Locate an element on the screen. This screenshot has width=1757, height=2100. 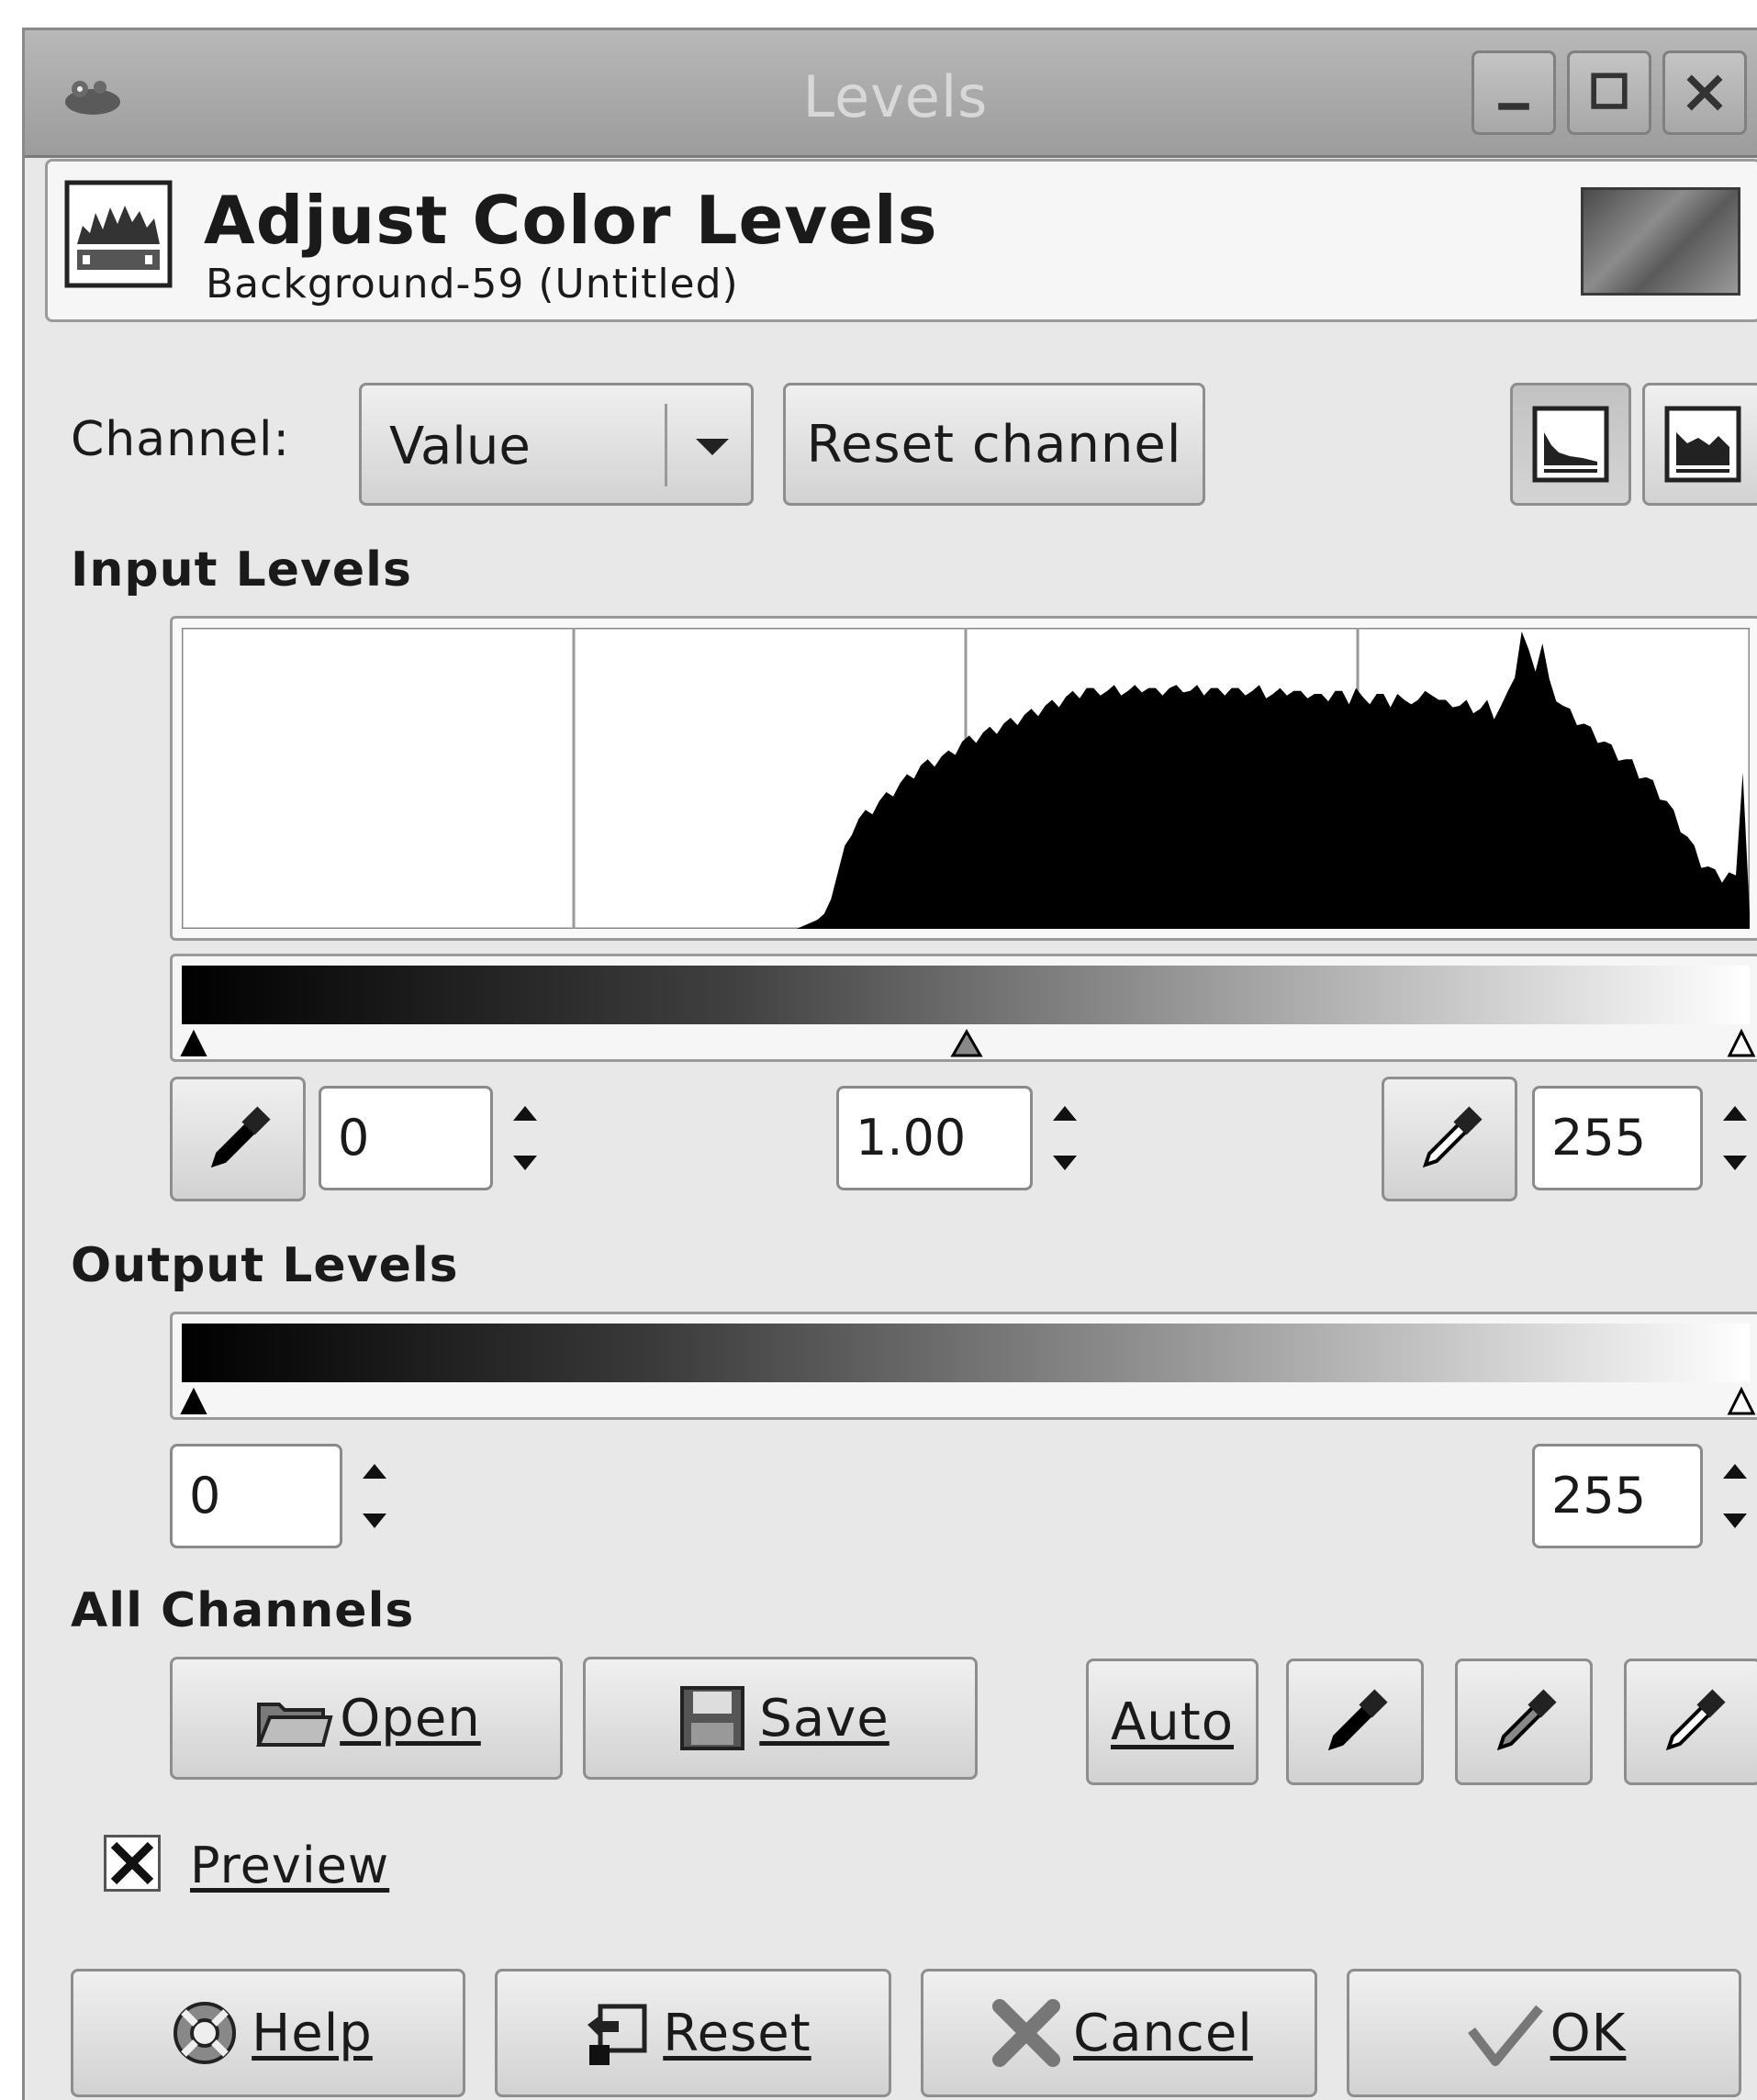
preview-label: Preview is located at coordinates (289, 1865).